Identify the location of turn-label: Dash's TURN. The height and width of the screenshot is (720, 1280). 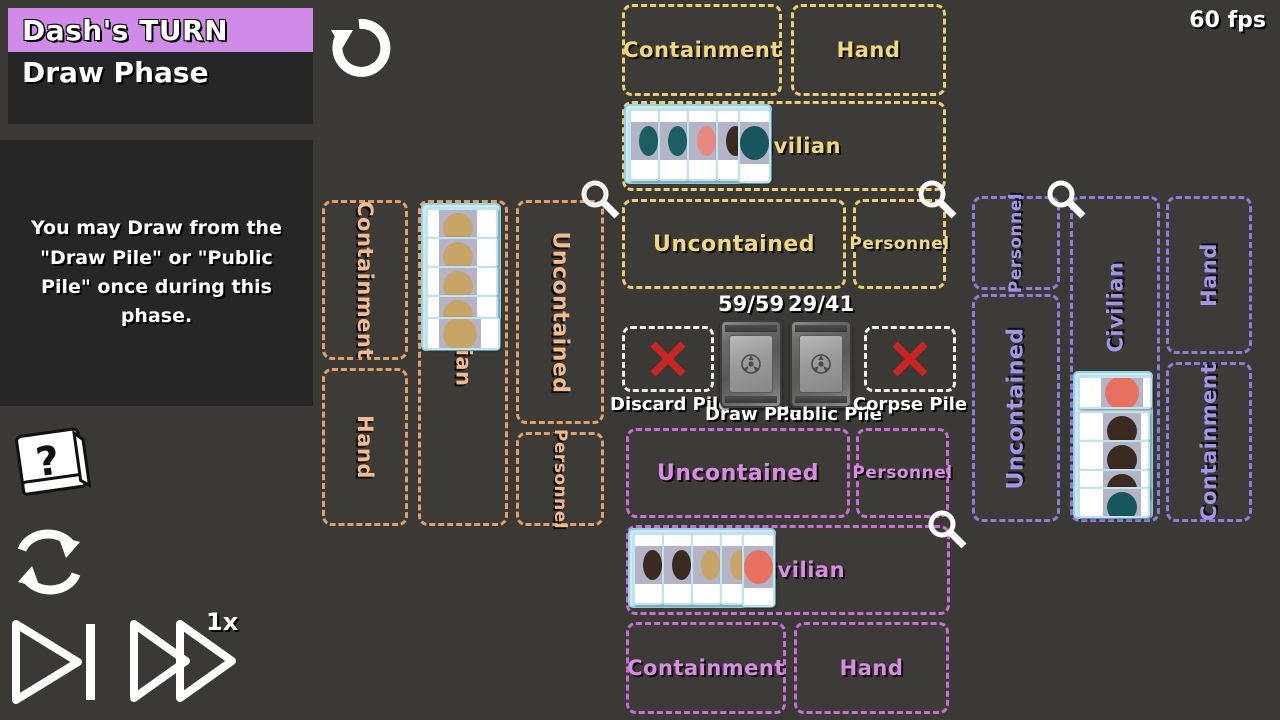
(125, 30).